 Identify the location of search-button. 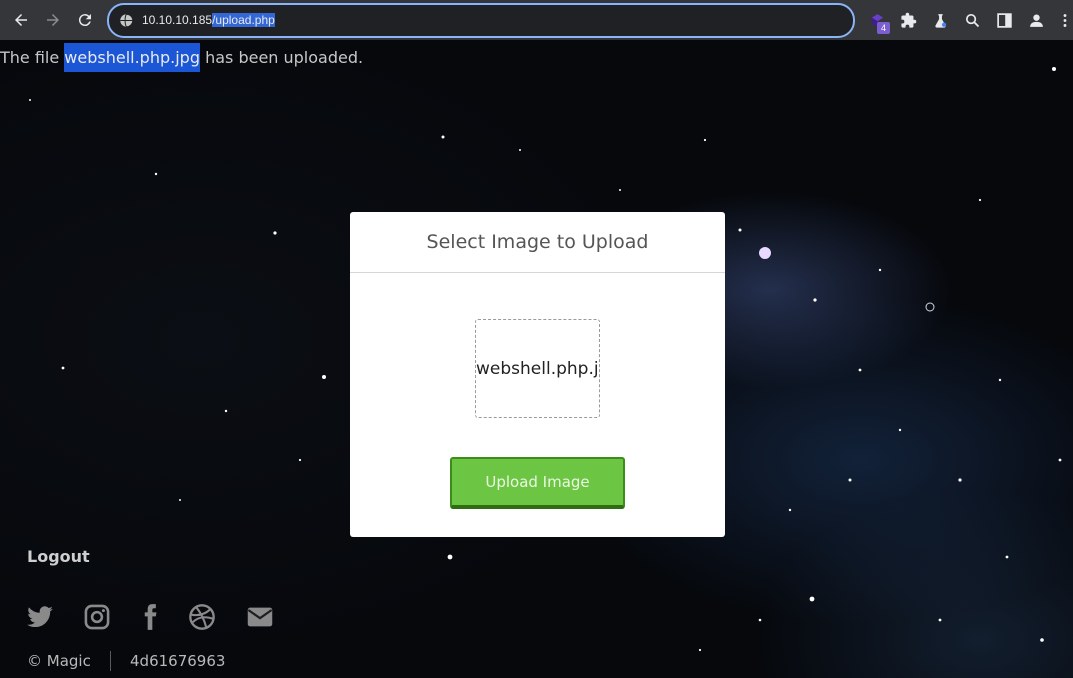
(972, 20).